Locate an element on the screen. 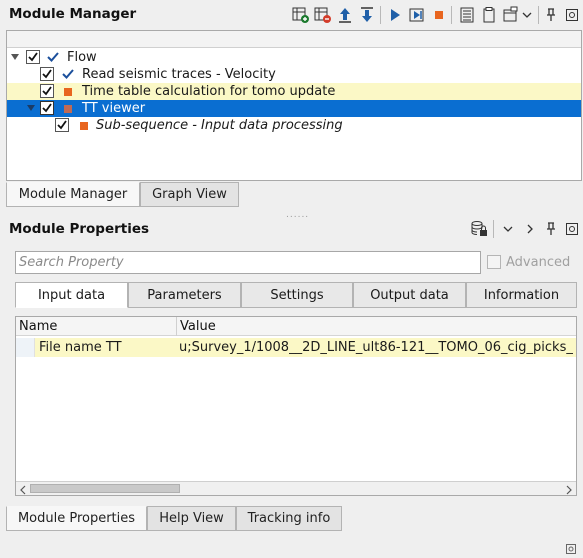  chevron-right-icon is located at coordinates (530, 229).